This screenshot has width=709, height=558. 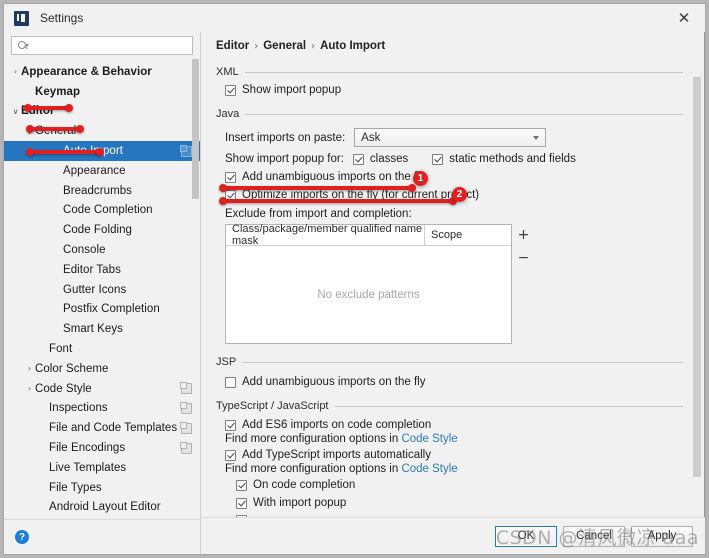 What do you see at coordinates (704, 274) in the screenshot?
I see `content-right-border` at bounding box center [704, 274].